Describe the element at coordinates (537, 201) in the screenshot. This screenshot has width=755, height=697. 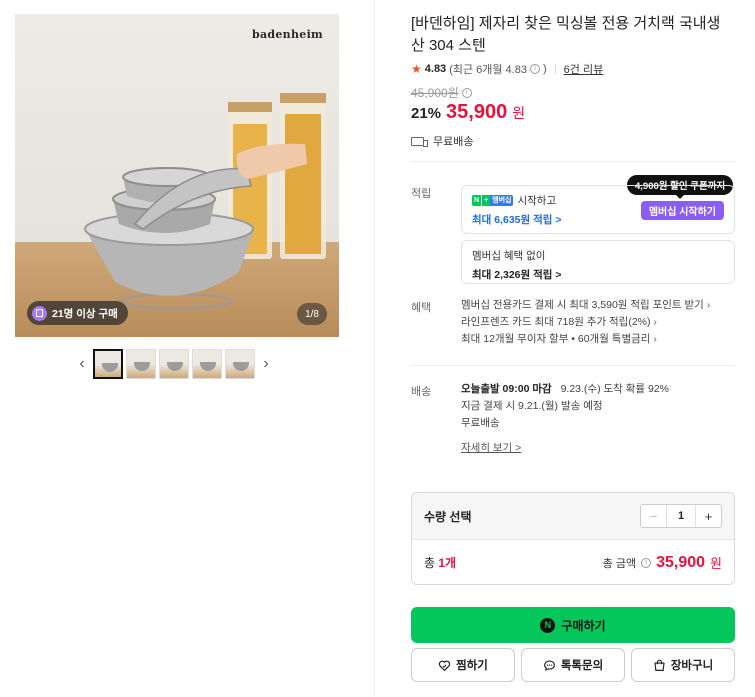
I see `membership-start-text: 시작하고` at that location.